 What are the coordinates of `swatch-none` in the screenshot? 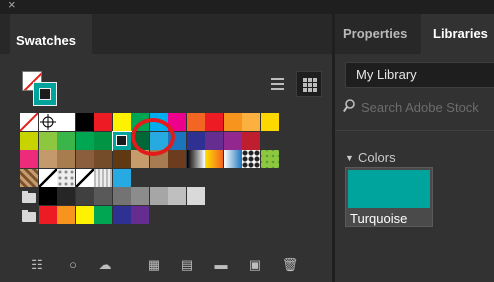 It's located at (29, 122).